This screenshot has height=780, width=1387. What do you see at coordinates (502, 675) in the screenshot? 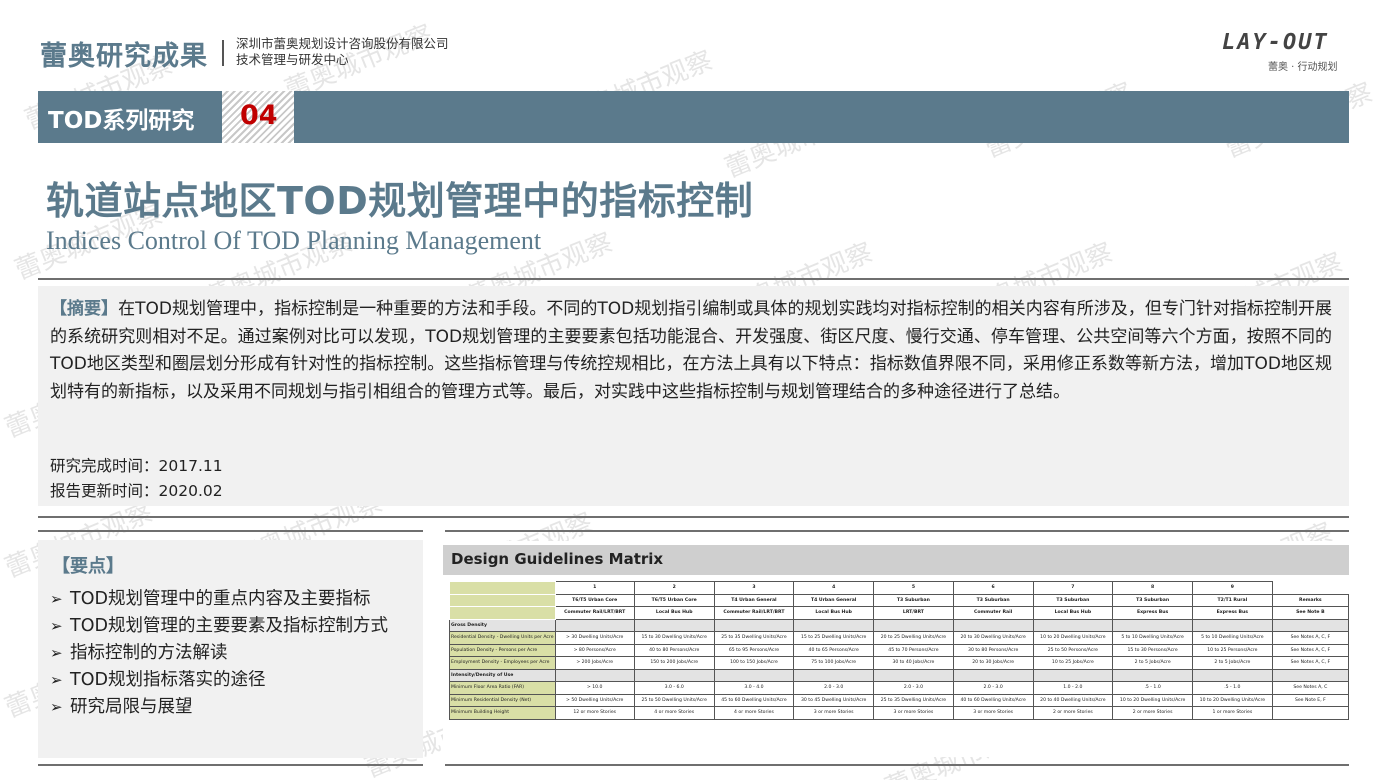
I see `section-label: Intensity/Density of Use` at bounding box center [502, 675].